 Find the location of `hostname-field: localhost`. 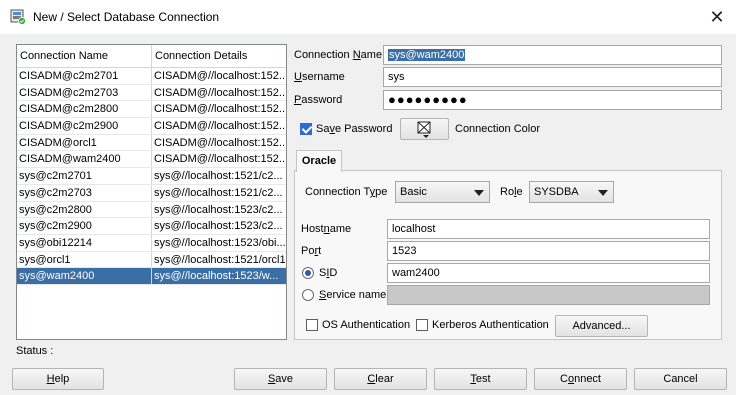

hostname-field: localhost is located at coordinates (548, 229).